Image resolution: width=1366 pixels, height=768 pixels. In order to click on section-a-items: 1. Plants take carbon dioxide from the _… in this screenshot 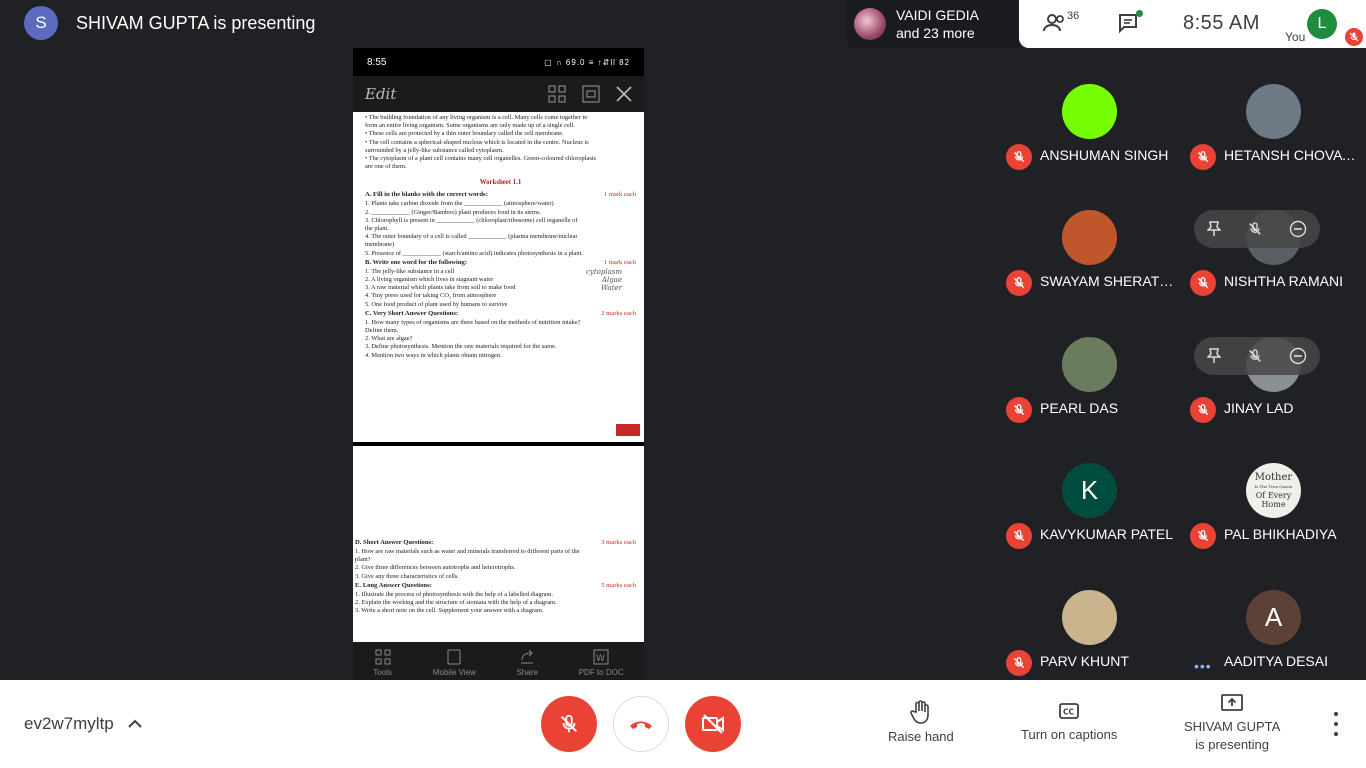, I will do `click(500, 228)`.